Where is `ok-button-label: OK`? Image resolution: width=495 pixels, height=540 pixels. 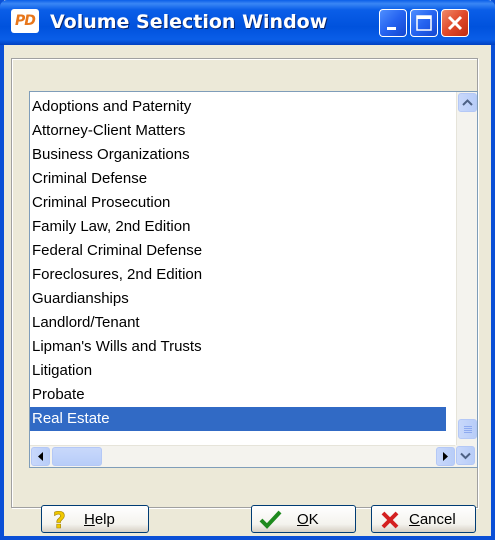 ok-button-label: OK is located at coordinates (308, 519).